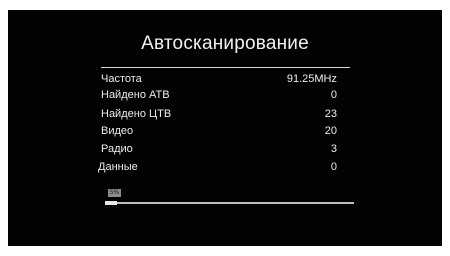  Describe the element at coordinates (219, 131) in the screenshot. I see `row-video: Видео 20` at that location.